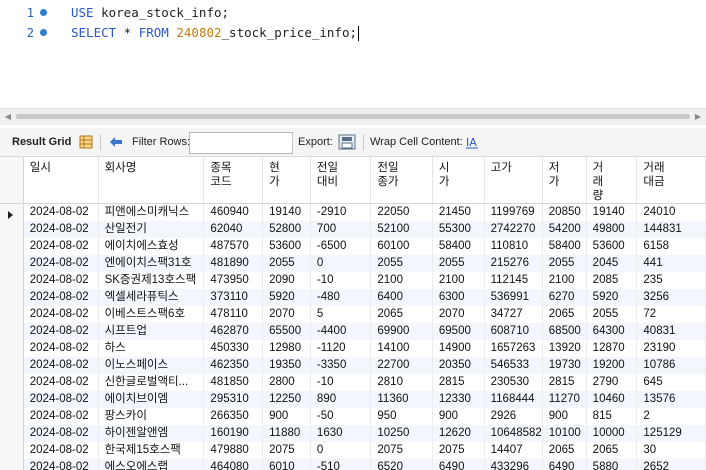 The width and height of the screenshot is (706, 470). I want to click on table-cell: 12250, so click(286, 399).